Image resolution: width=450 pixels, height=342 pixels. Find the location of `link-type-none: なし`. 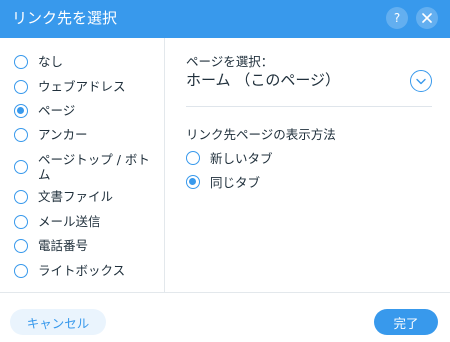

link-type-none: なし is located at coordinates (38, 61).